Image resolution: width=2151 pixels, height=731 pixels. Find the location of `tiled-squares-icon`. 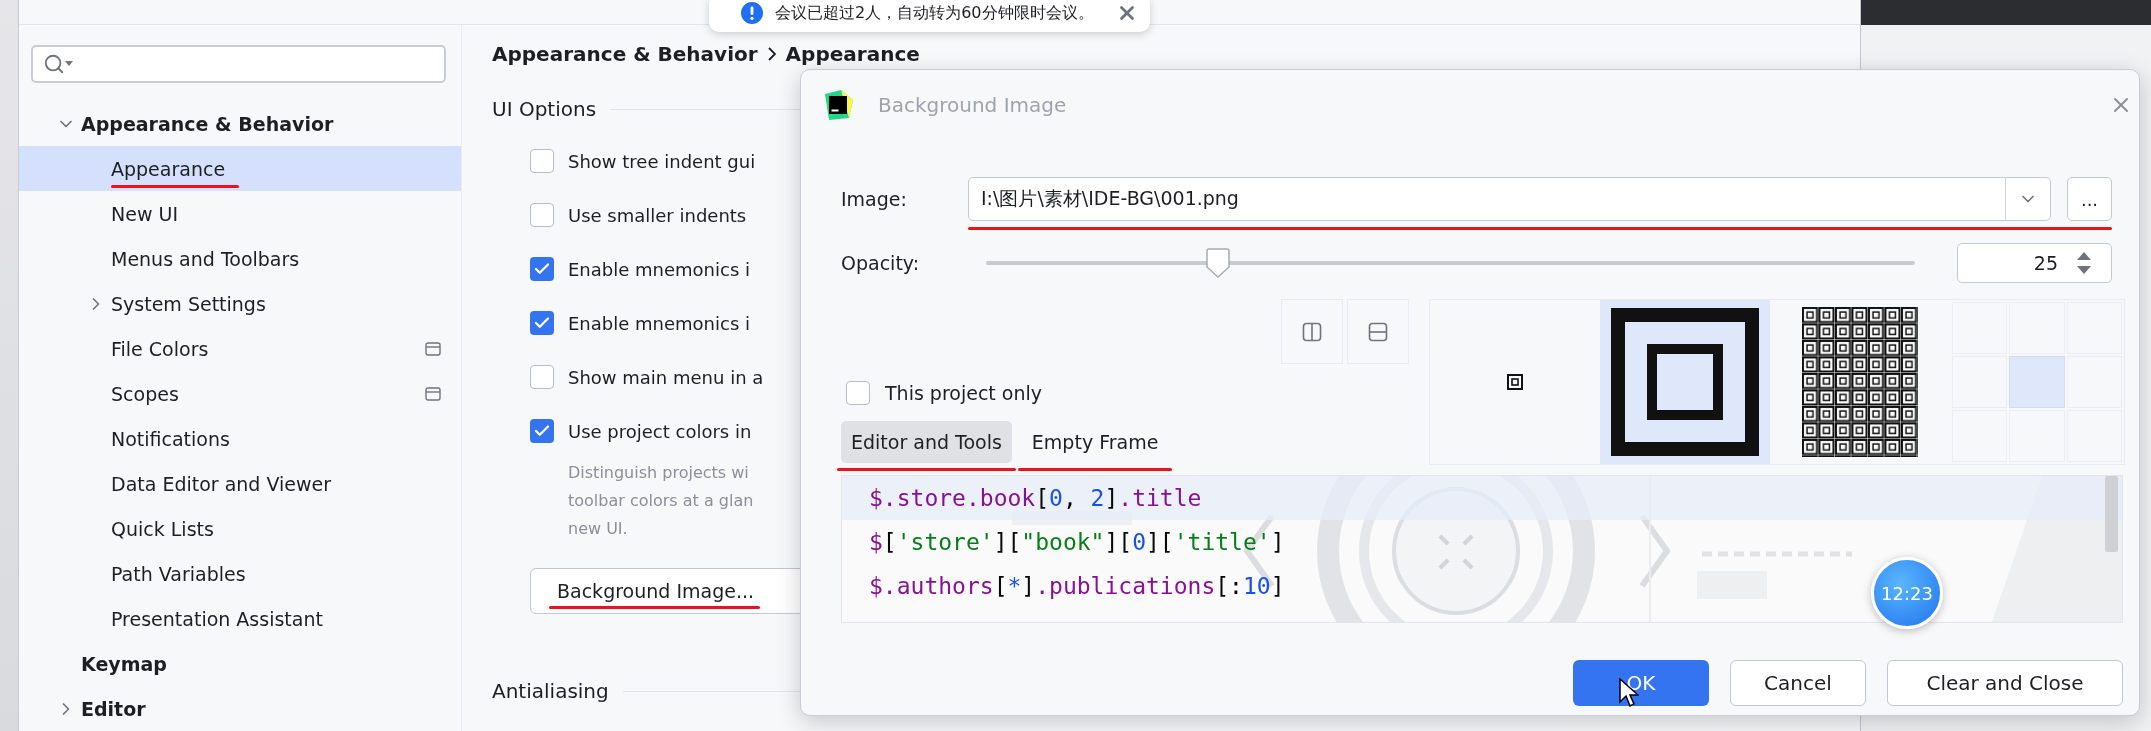

tiled-squares-icon is located at coordinates (1860, 382).